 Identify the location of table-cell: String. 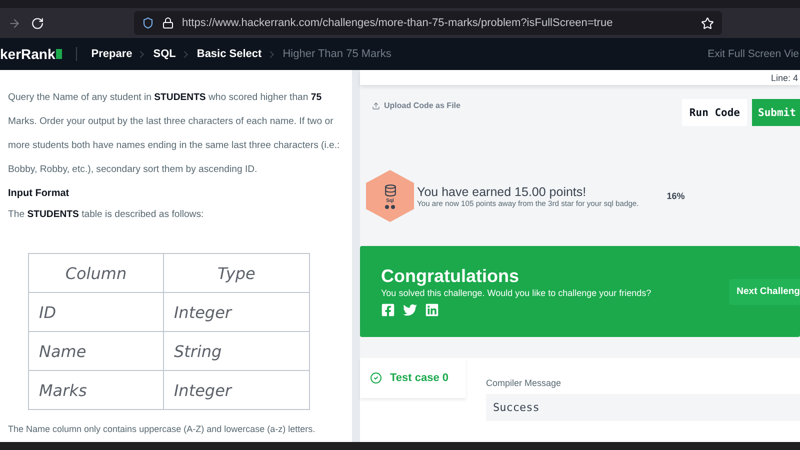
(236, 351).